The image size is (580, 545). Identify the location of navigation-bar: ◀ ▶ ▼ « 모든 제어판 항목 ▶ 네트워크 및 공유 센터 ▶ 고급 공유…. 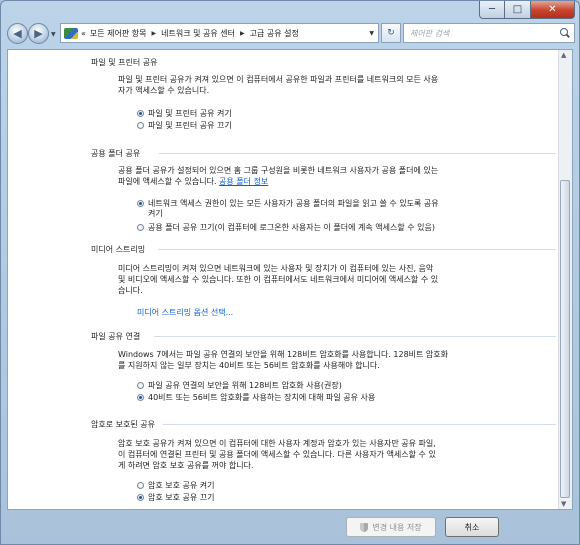
(291, 34).